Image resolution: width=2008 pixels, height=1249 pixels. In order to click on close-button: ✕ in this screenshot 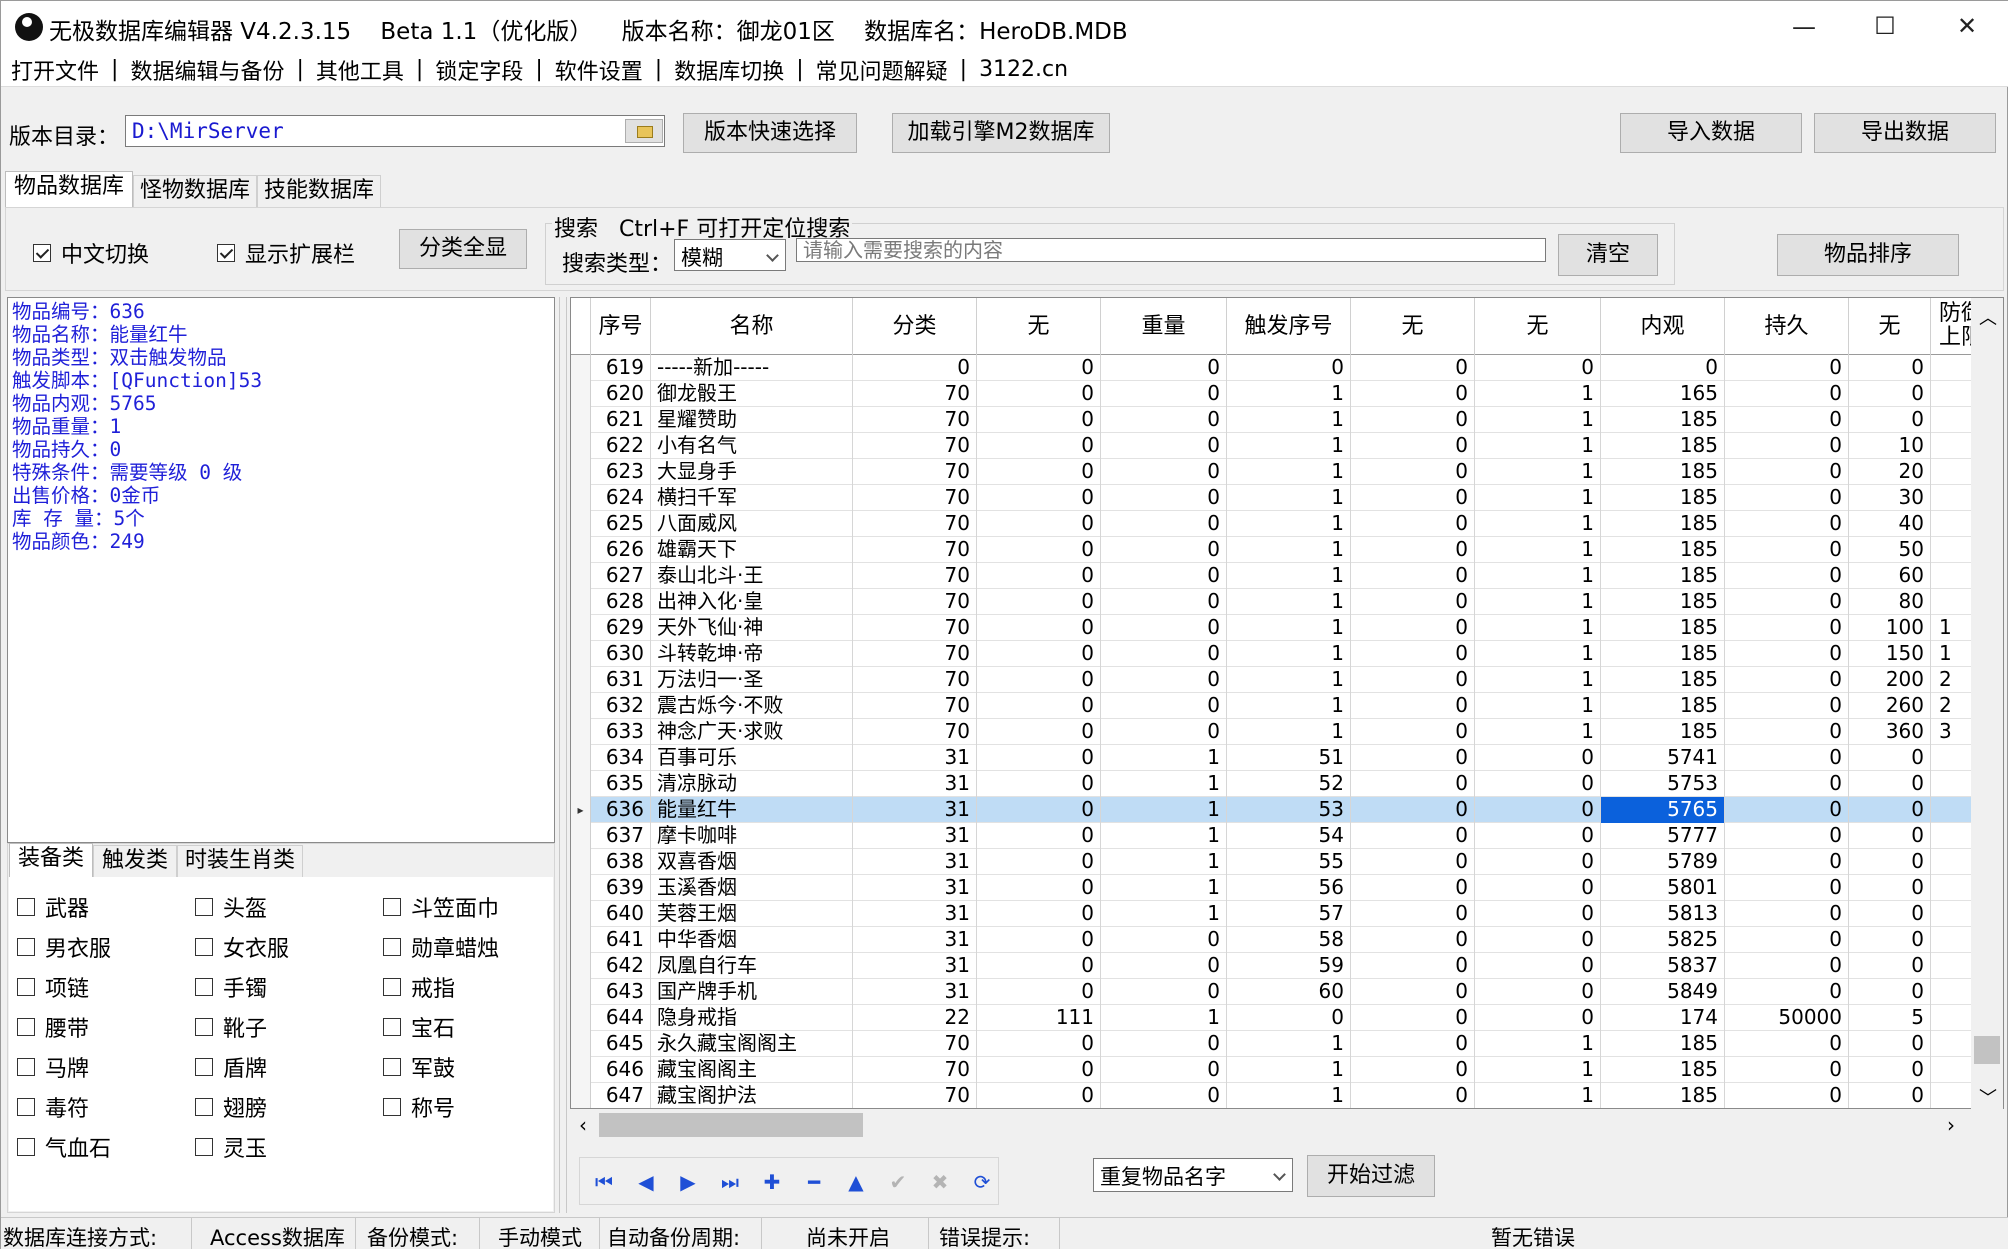, I will do `click(1967, 26)`.